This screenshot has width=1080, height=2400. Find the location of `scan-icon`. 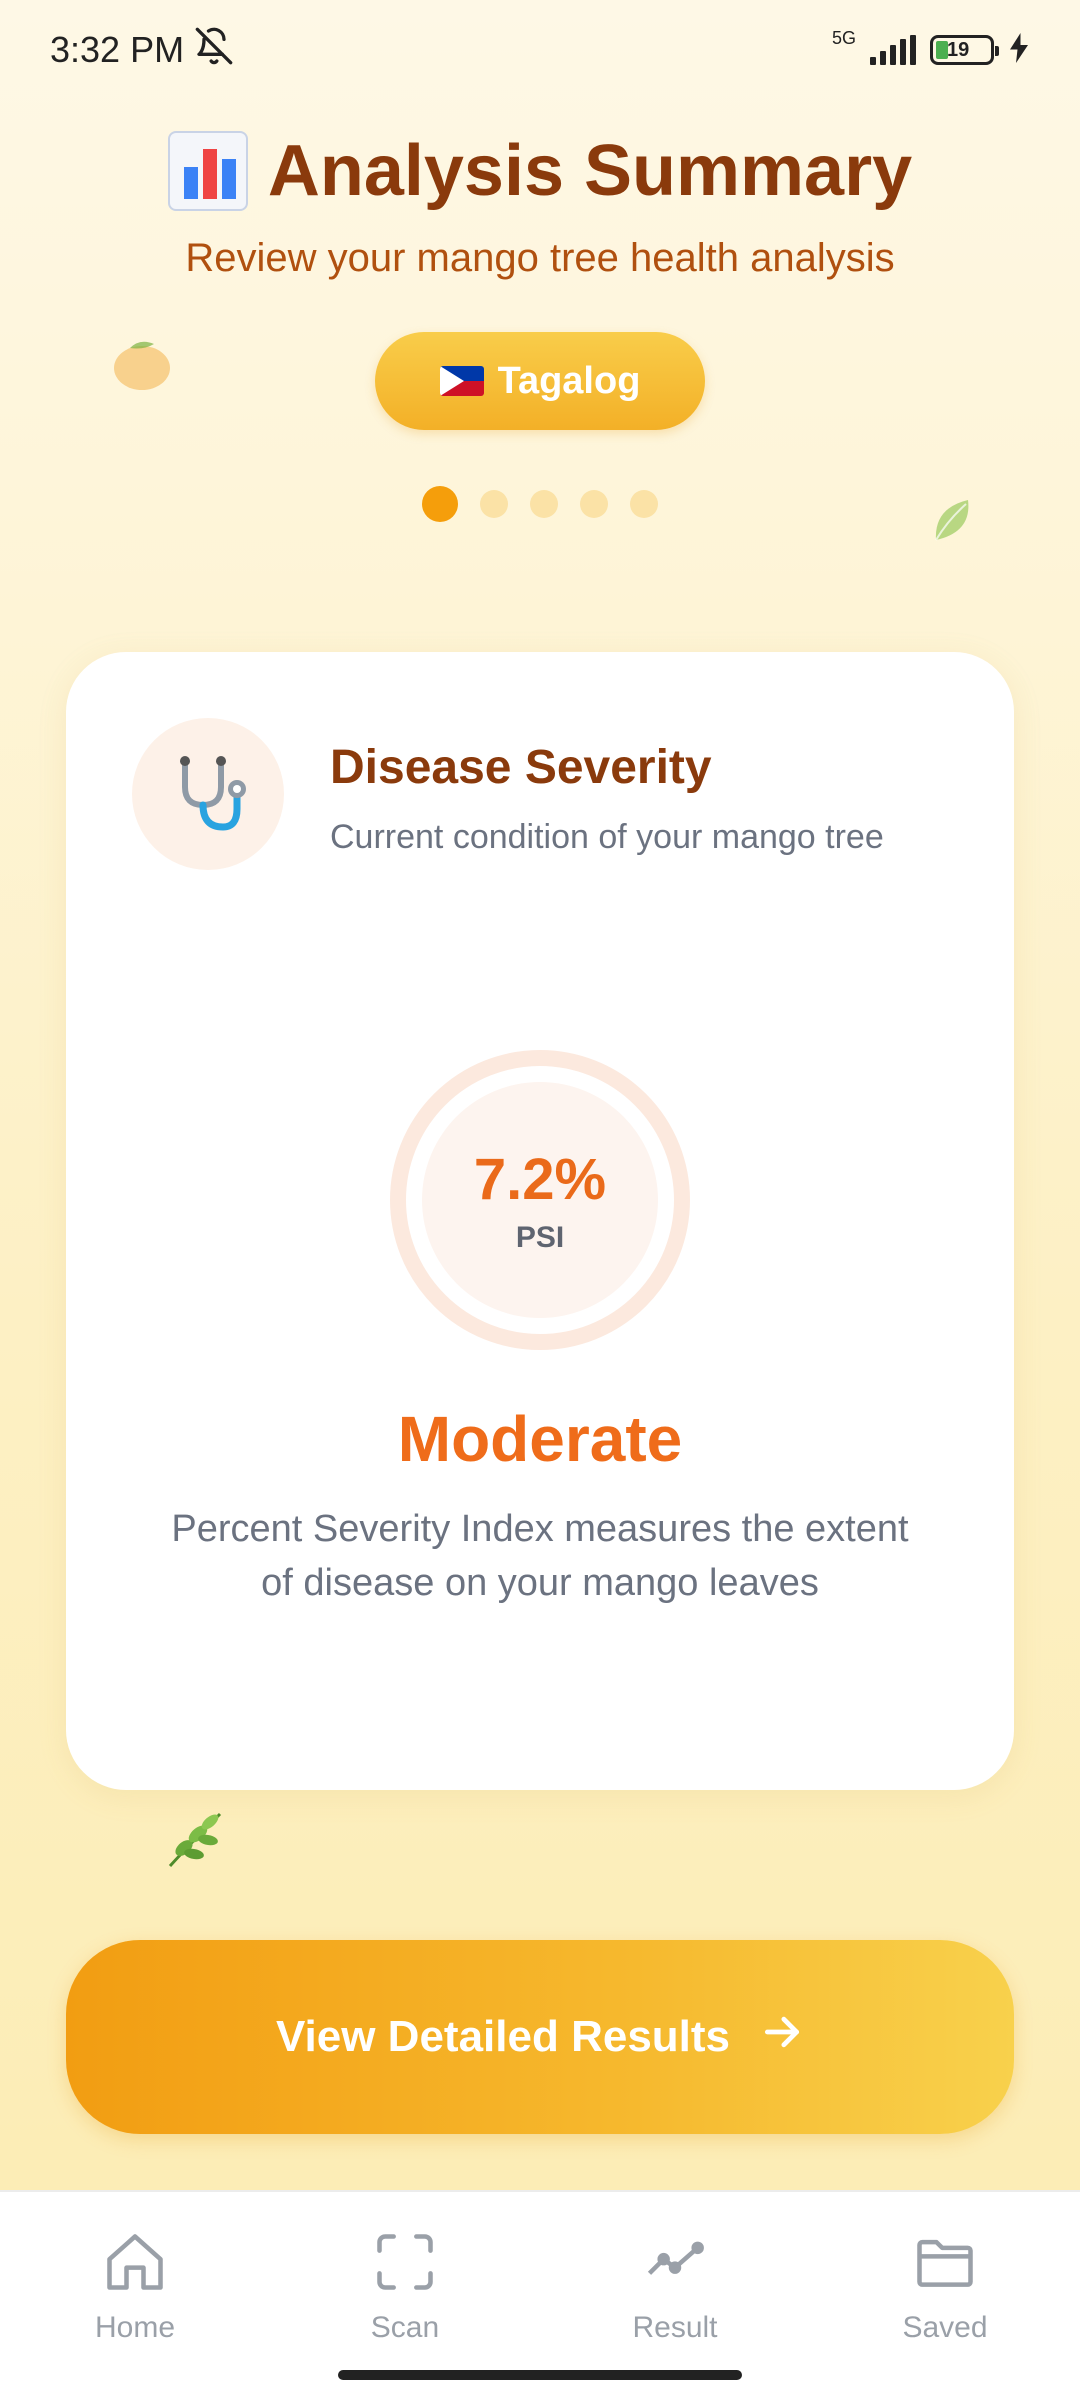

scan-icon is located at coordinates (405, 2264).